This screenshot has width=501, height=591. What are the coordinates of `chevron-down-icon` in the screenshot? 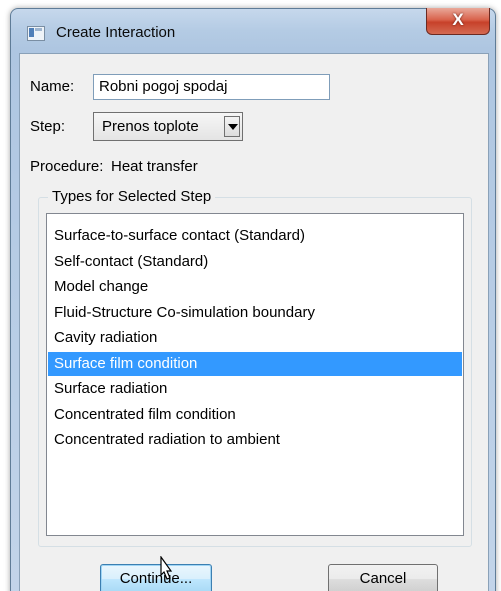 It's located at (232, 126).